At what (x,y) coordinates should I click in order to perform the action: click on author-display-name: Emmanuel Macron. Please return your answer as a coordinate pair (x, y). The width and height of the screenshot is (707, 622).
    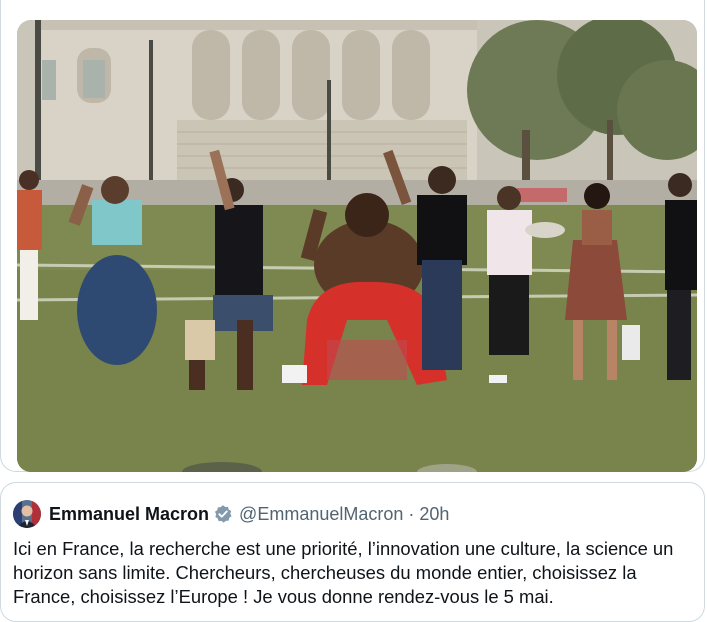
    Looking at the image, I should click on (129, 514).